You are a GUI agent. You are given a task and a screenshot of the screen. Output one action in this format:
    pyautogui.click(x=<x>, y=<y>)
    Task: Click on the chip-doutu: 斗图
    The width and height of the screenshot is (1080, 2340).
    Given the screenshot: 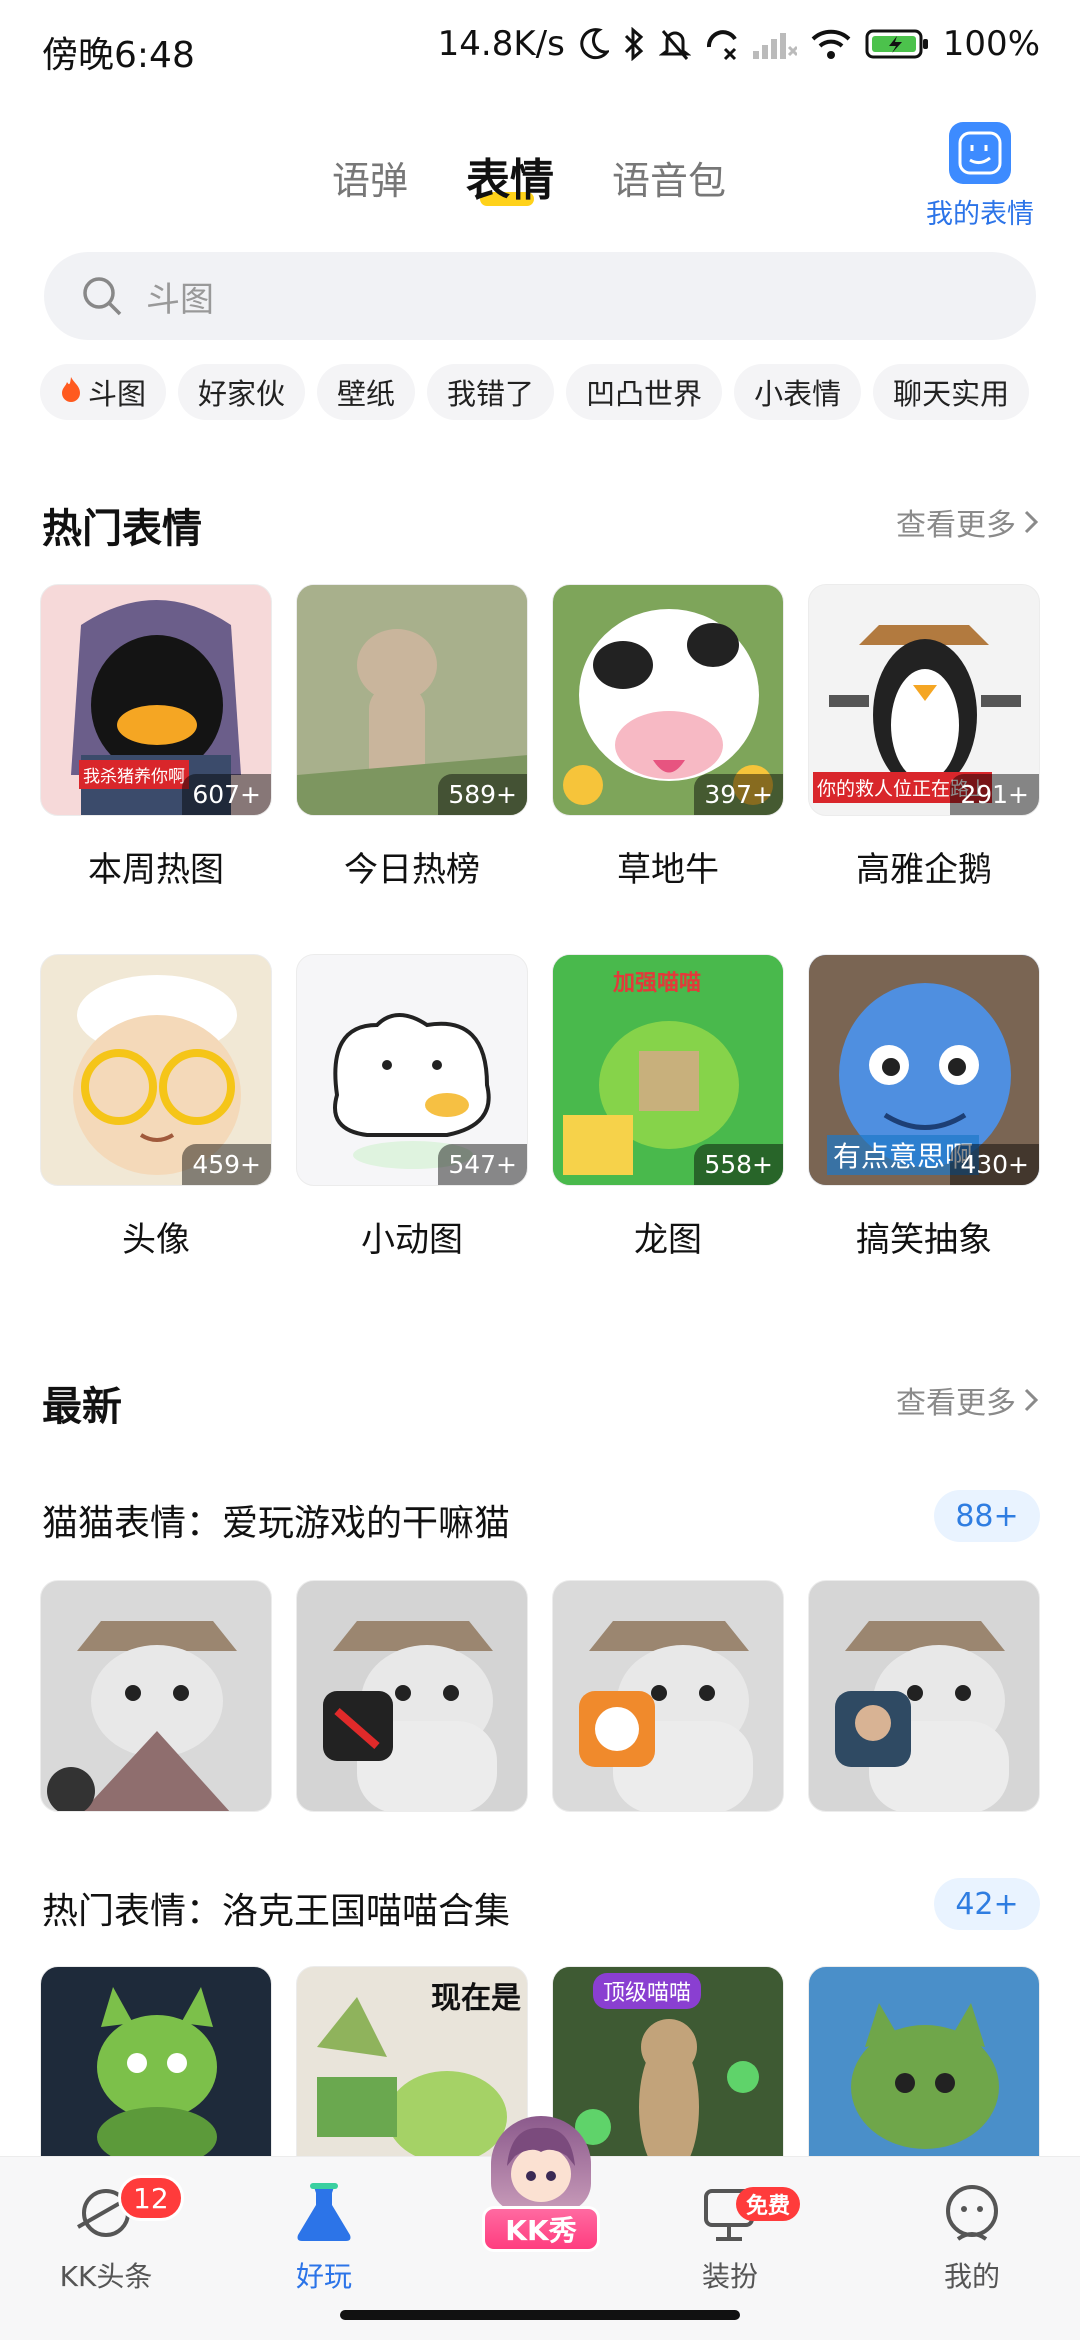 What is the action you would take?
    pyautogui.click(x=103, y=392)
    